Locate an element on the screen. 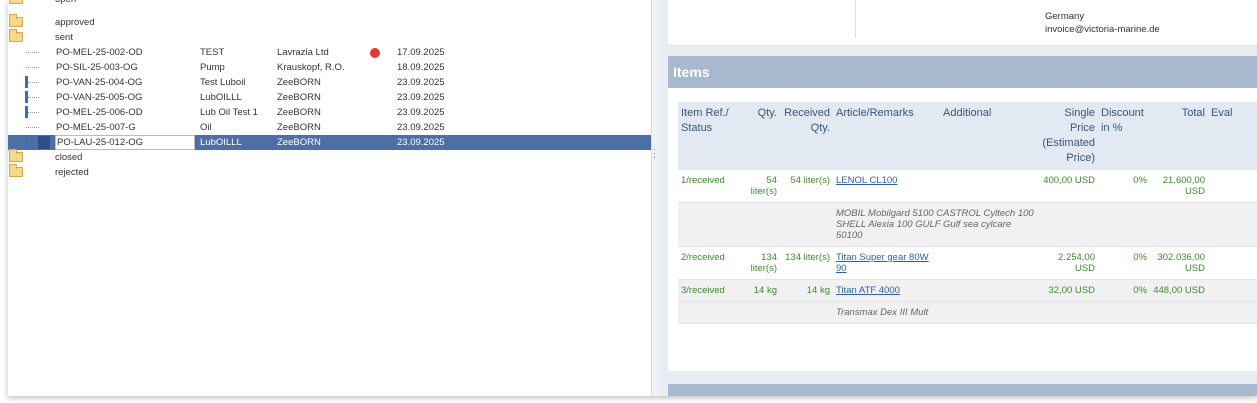 The width and height of the screenshot is (1257, 403). item-total: 21.600,00 USD is located at coordinates (1179, 186).